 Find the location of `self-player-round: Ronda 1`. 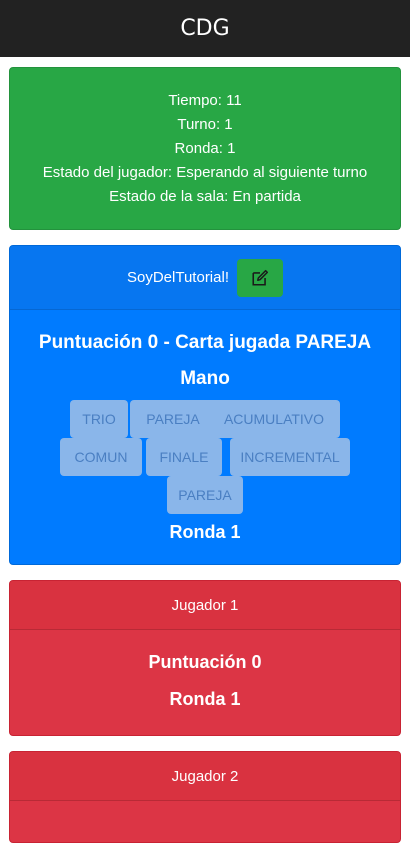

self-player-round: Ronda 1 is located at coordinates (205, 532).